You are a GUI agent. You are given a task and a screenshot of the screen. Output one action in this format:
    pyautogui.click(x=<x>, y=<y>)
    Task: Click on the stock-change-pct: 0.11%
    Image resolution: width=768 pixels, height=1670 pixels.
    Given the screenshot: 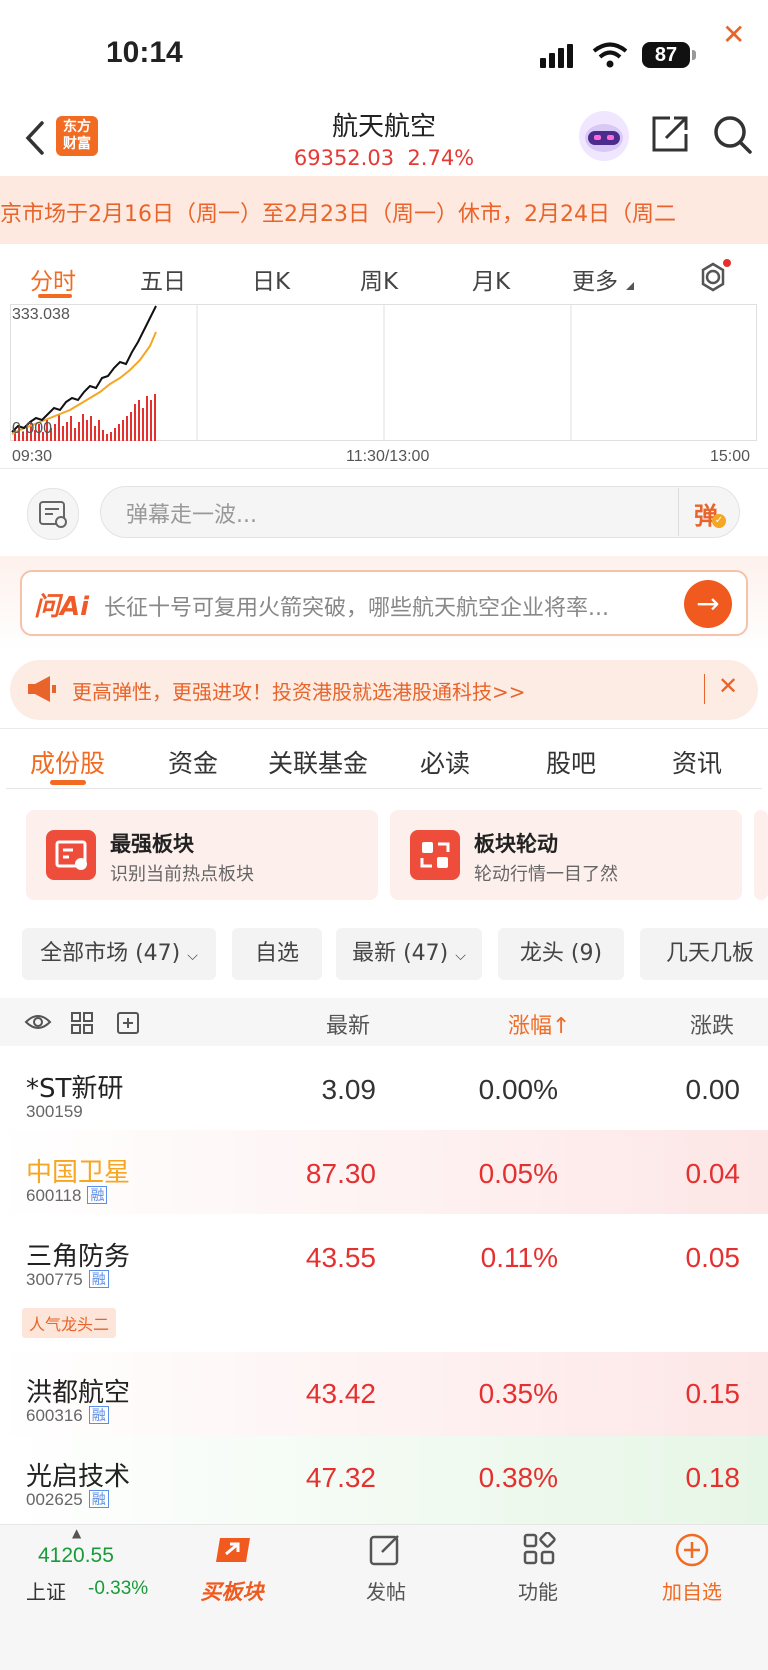 What is the action you would take?
    pyautogui.click(x=519, y=1257)
    